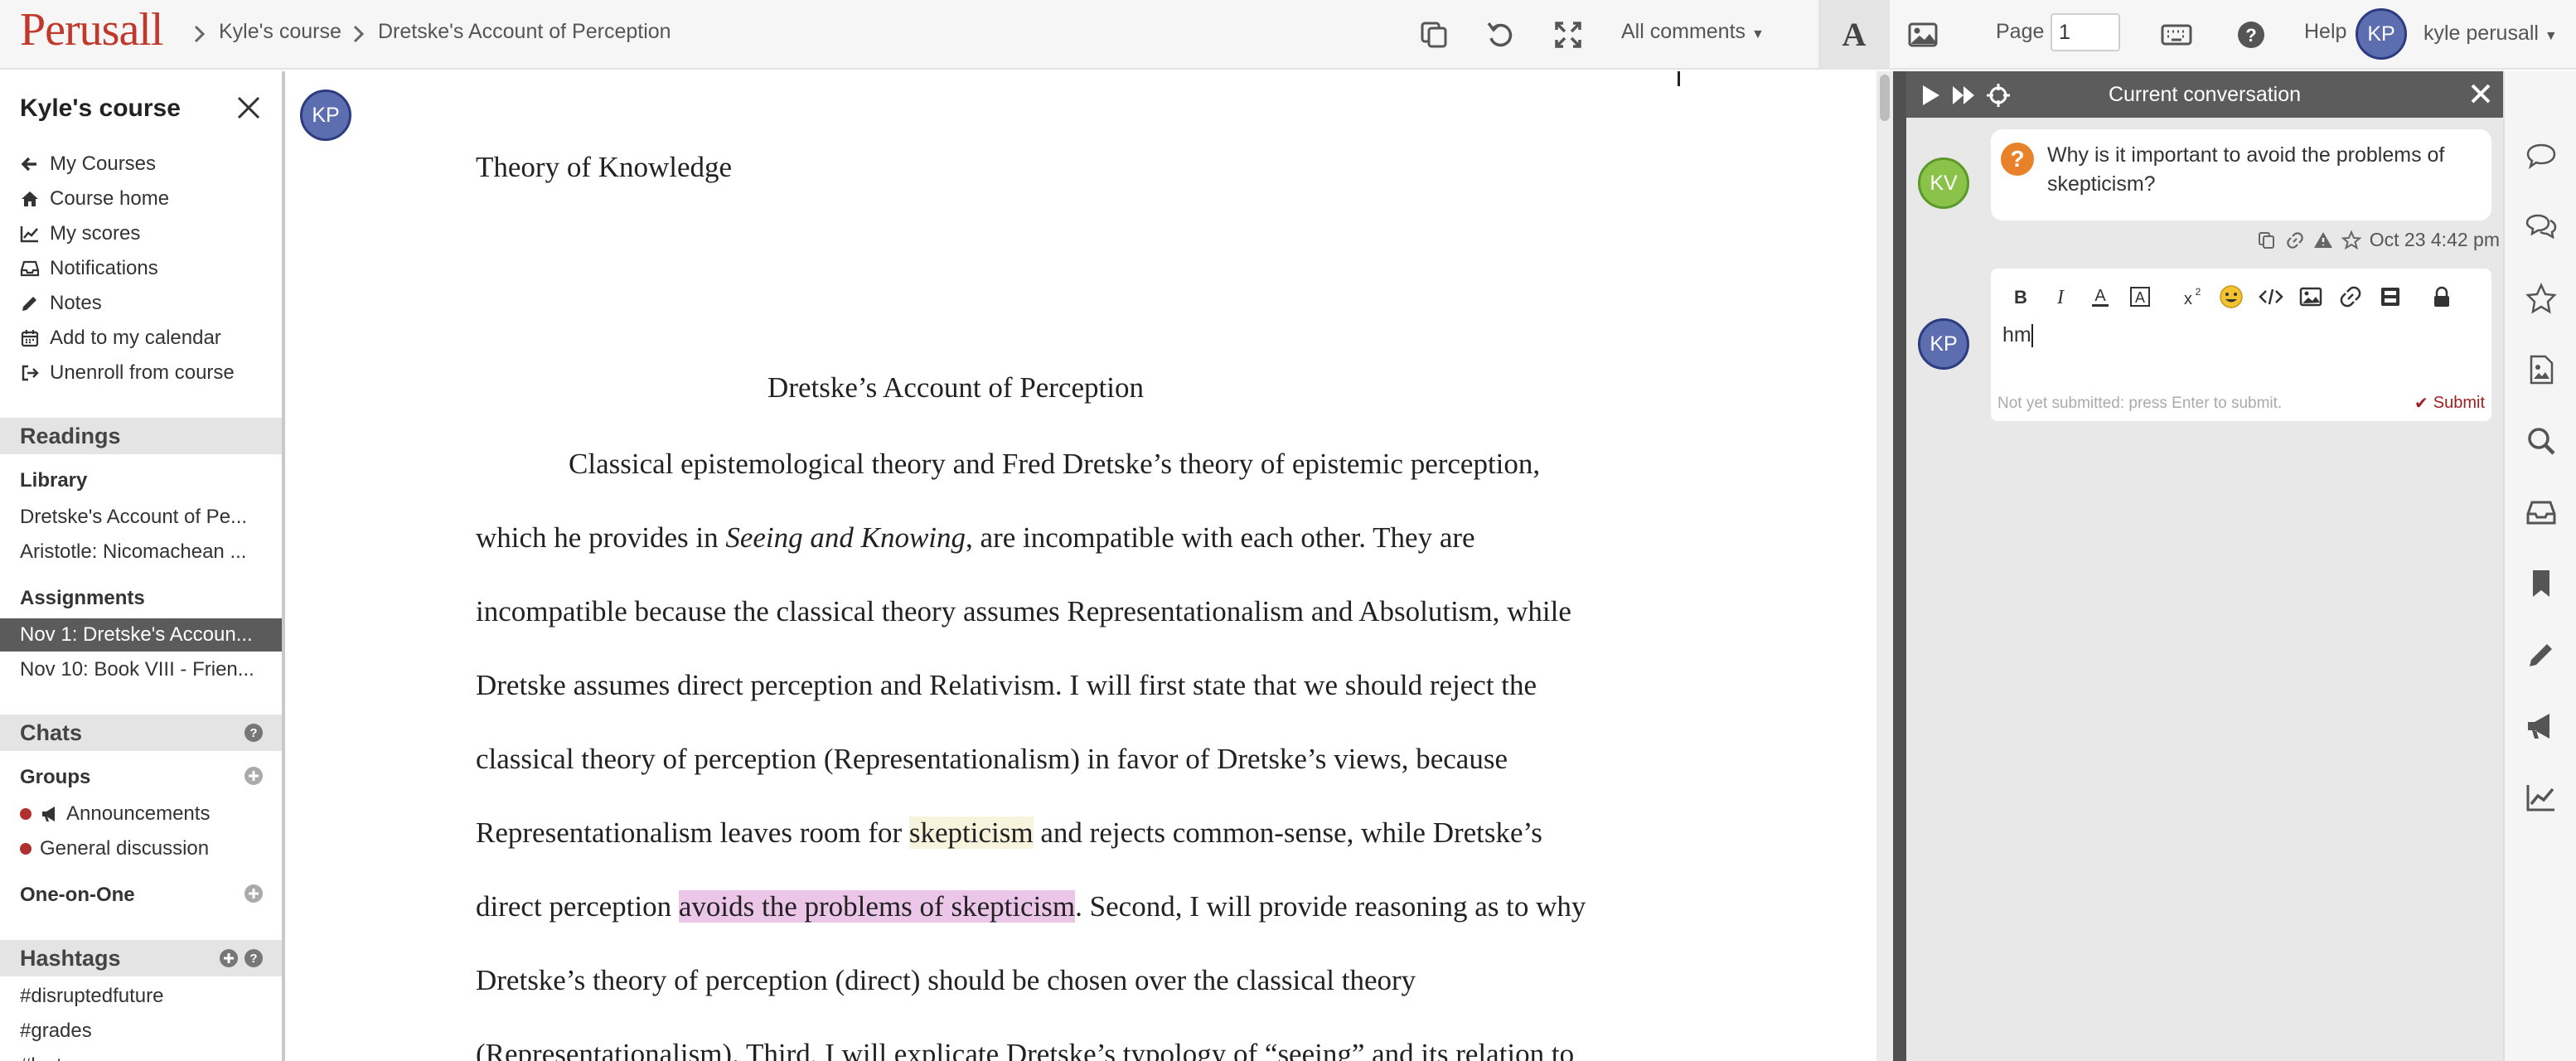  Describe the element at coordinates (1568, 34) in the screenshot. I see `fullscreen-icon` at that location.